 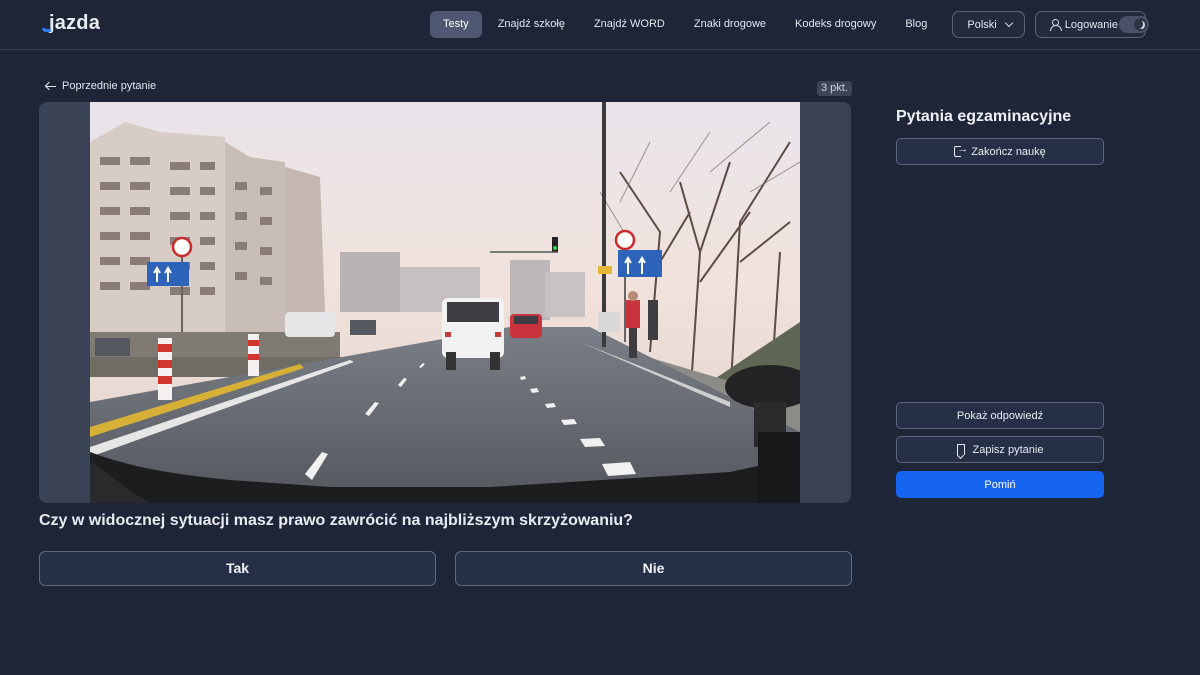 I want to click on nav-item-road-code: Kodeks drogowy, so click(x=835, y=24).